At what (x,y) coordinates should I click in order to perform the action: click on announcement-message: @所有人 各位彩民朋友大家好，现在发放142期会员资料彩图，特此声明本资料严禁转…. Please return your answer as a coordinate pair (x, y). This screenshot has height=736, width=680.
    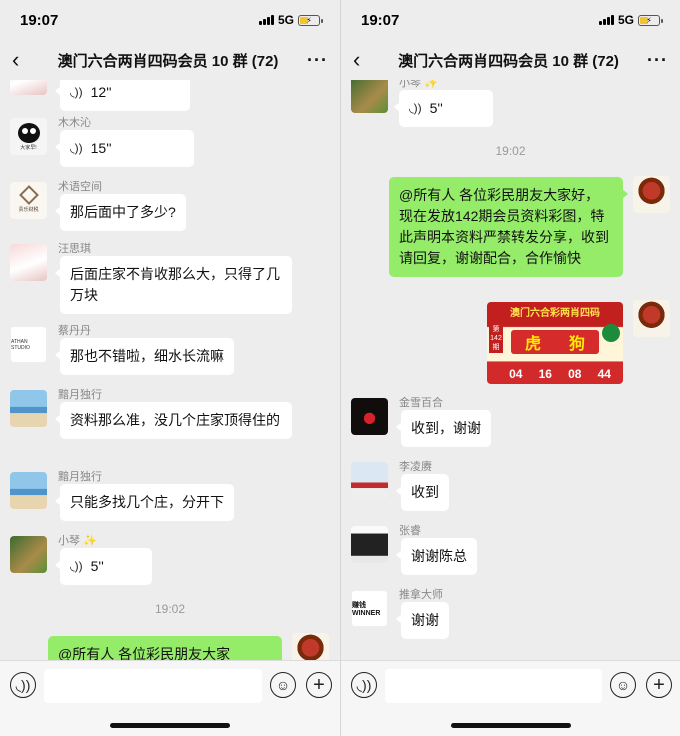
    Looking at the image, I should click on (508, 227).